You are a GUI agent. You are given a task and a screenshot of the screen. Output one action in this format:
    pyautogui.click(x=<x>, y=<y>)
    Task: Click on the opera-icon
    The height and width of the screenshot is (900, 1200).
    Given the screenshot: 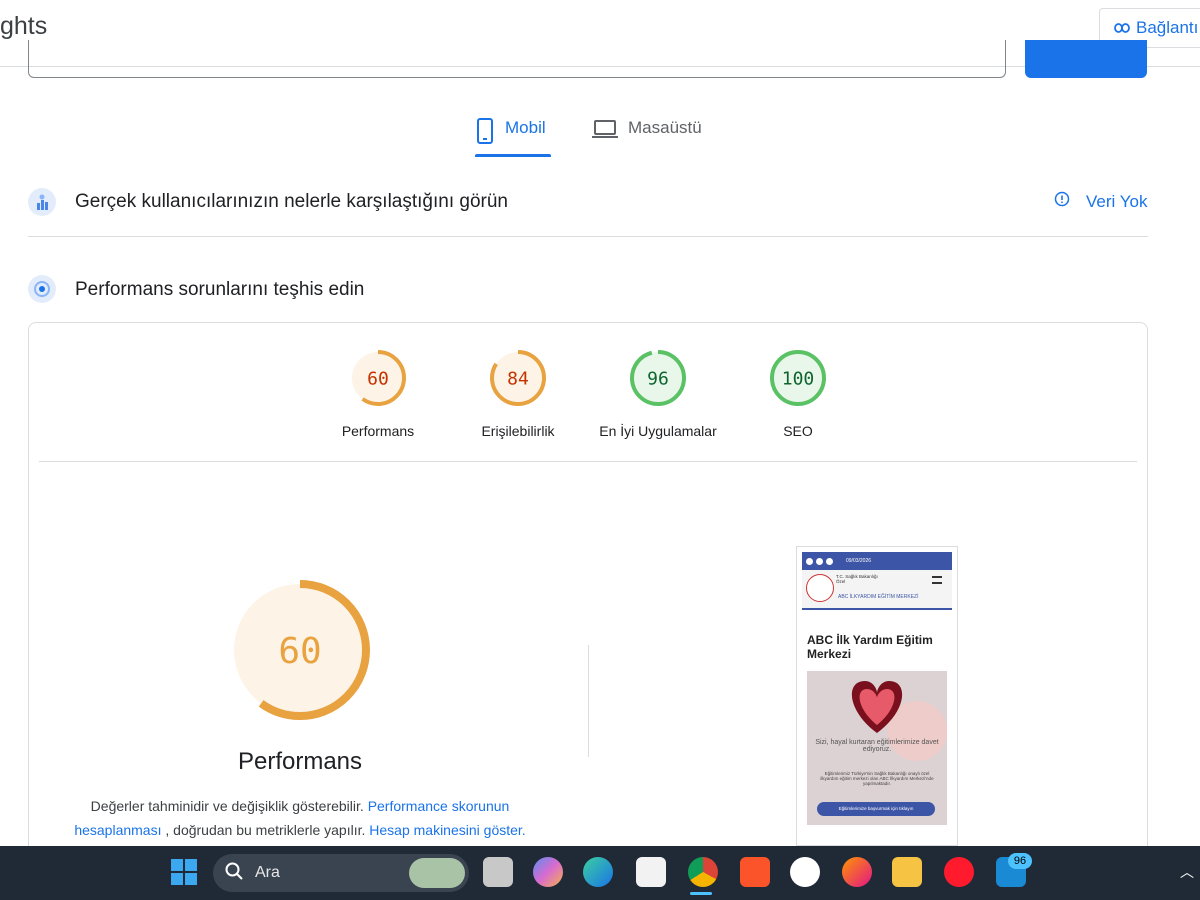 What is the action you would take?
    pyautogui.click(x=959, y=872)
    